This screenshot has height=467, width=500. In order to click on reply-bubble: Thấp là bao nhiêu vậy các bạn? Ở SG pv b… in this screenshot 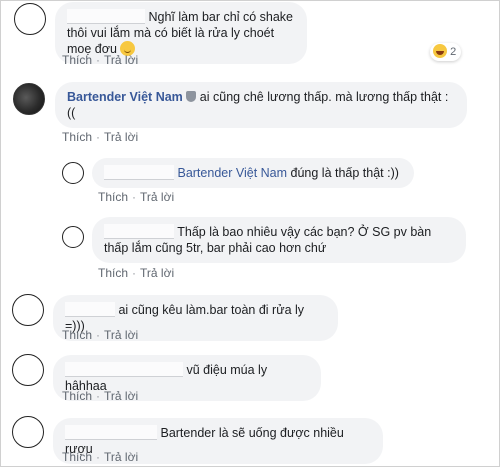, I will do `click(279, 240)`.